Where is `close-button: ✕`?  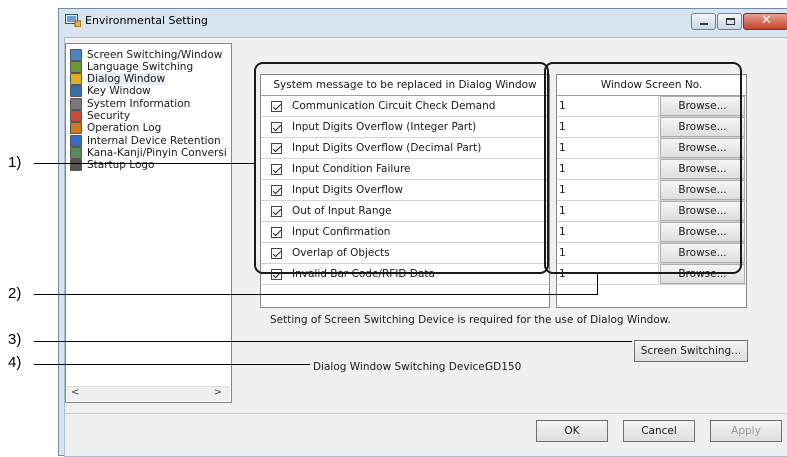
close-button: ✕ is located at coordinates (765, 21).